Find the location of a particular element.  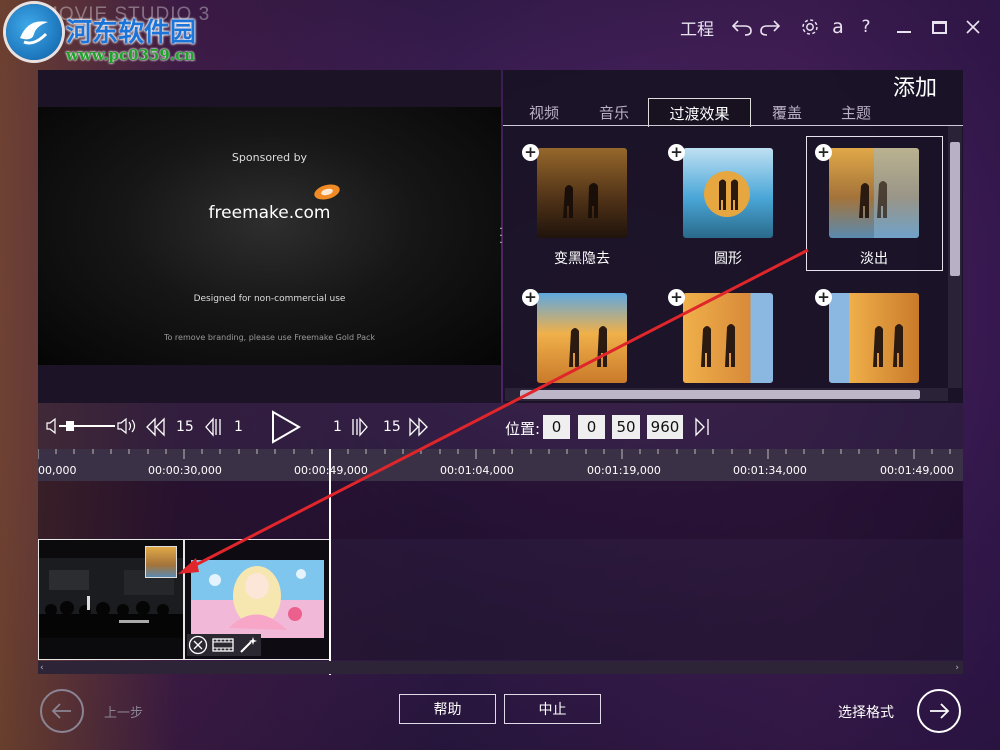

effects-vertical-scroll-thumb is located at coordinates (955, 209).